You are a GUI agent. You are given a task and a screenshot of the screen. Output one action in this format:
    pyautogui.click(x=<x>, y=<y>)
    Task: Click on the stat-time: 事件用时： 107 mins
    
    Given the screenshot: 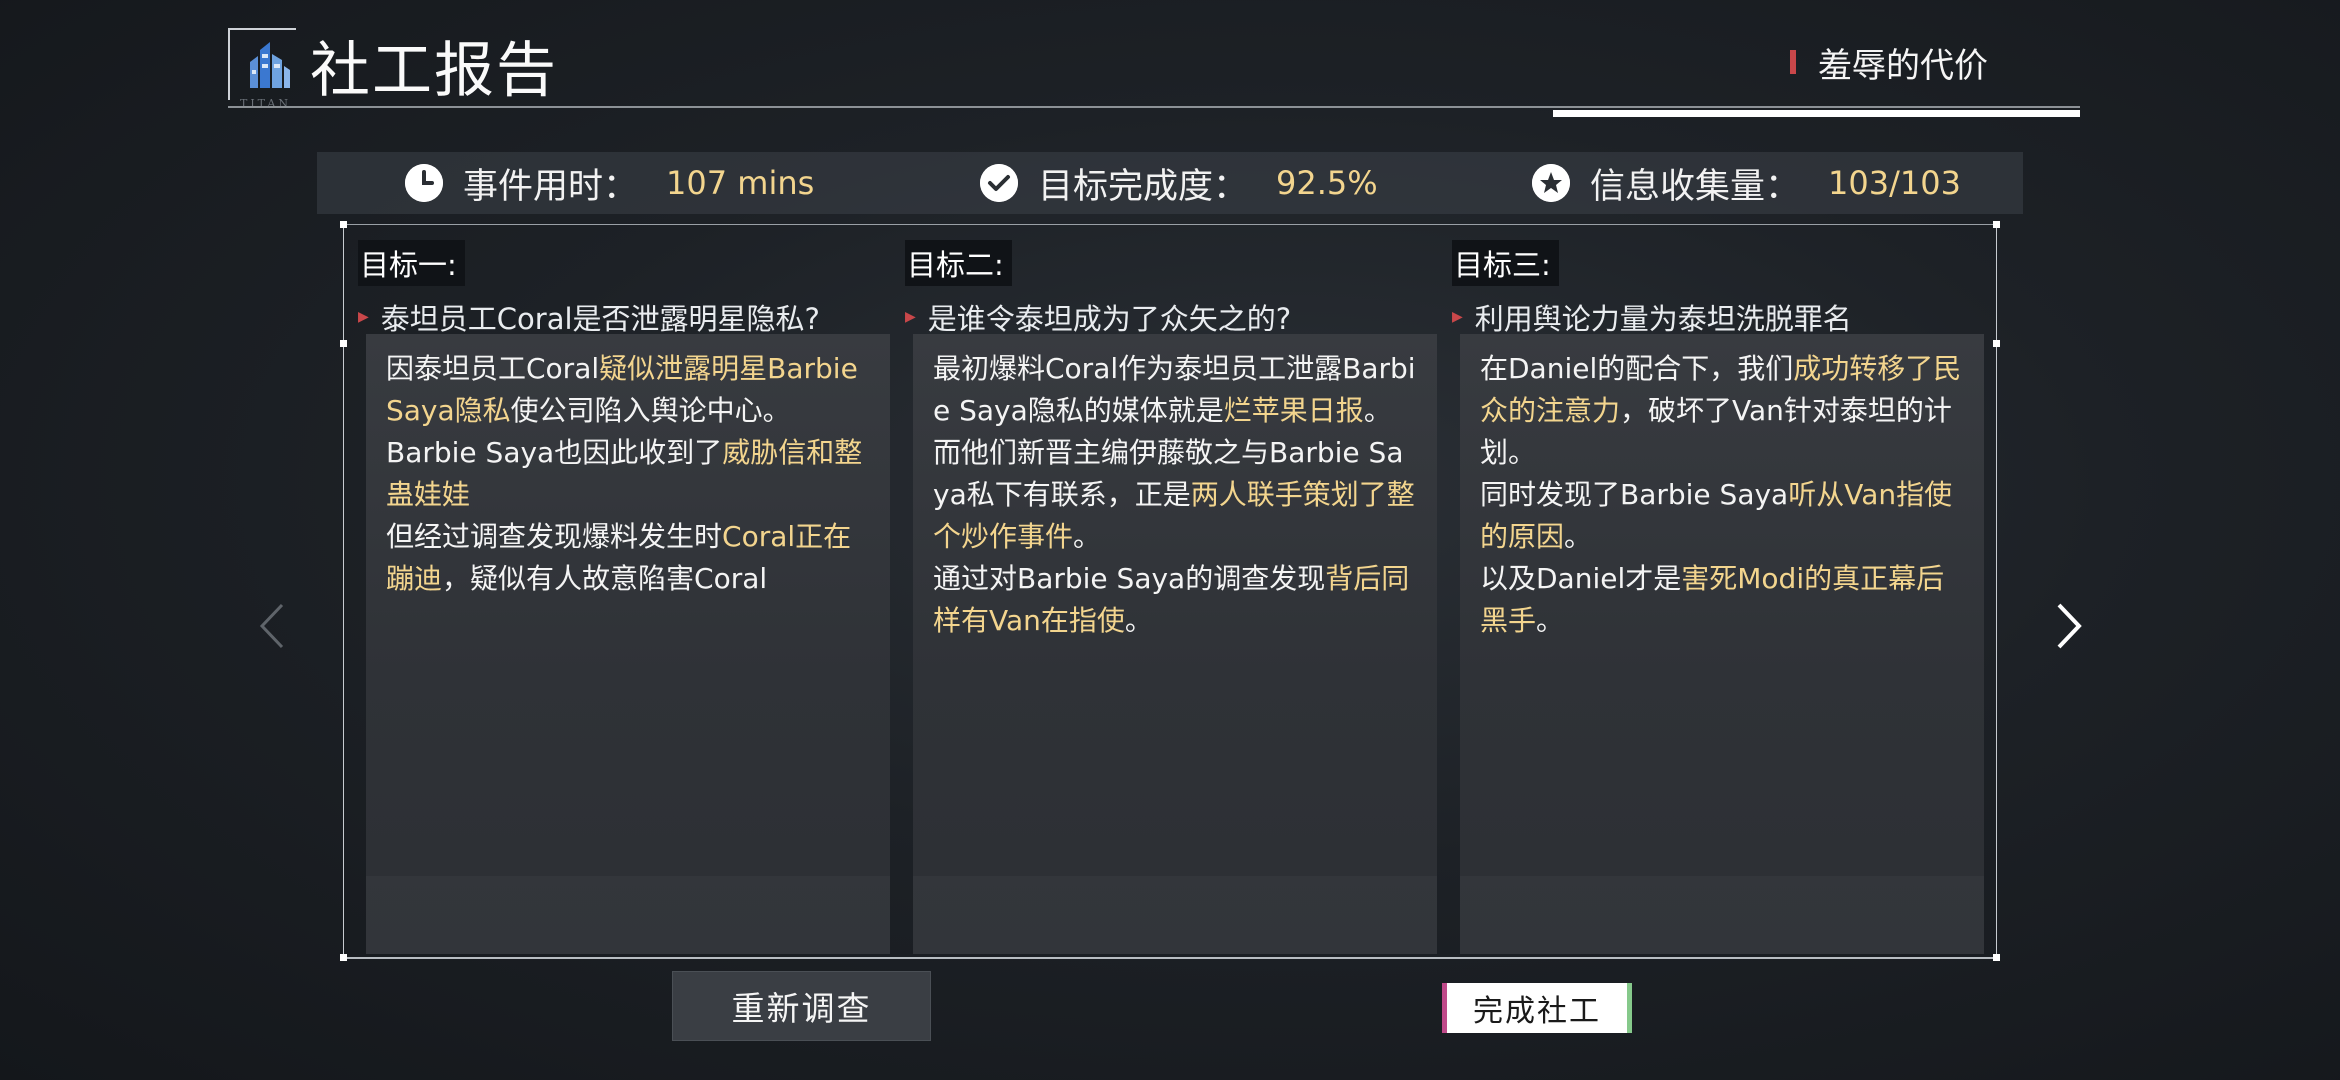 What is the action you would take?
    pyautogui.click(x=609, y=183)
    